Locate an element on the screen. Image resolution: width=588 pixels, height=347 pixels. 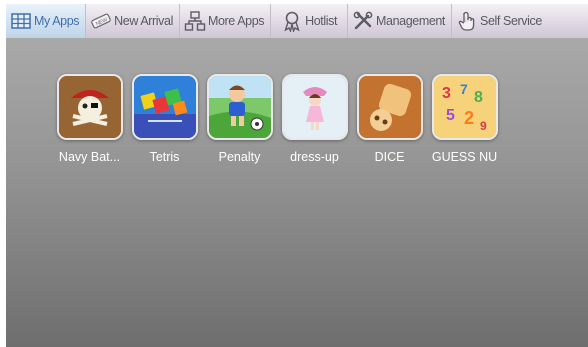
tab-label: Management is located at coordinates (411, 21).